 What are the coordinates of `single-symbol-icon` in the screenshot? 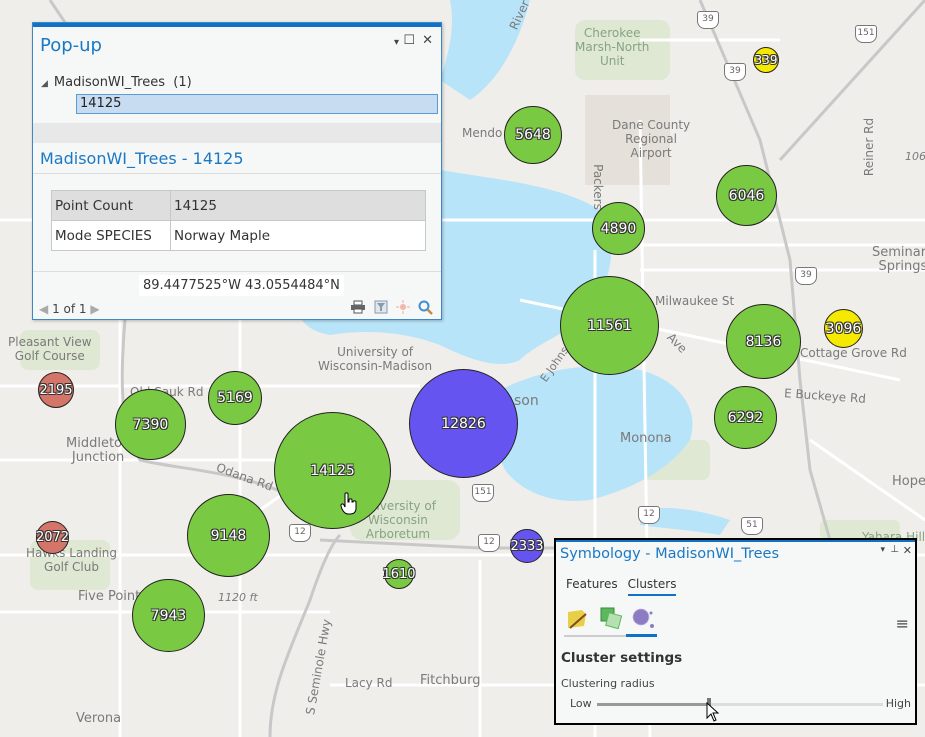 It's located at (578, 618).